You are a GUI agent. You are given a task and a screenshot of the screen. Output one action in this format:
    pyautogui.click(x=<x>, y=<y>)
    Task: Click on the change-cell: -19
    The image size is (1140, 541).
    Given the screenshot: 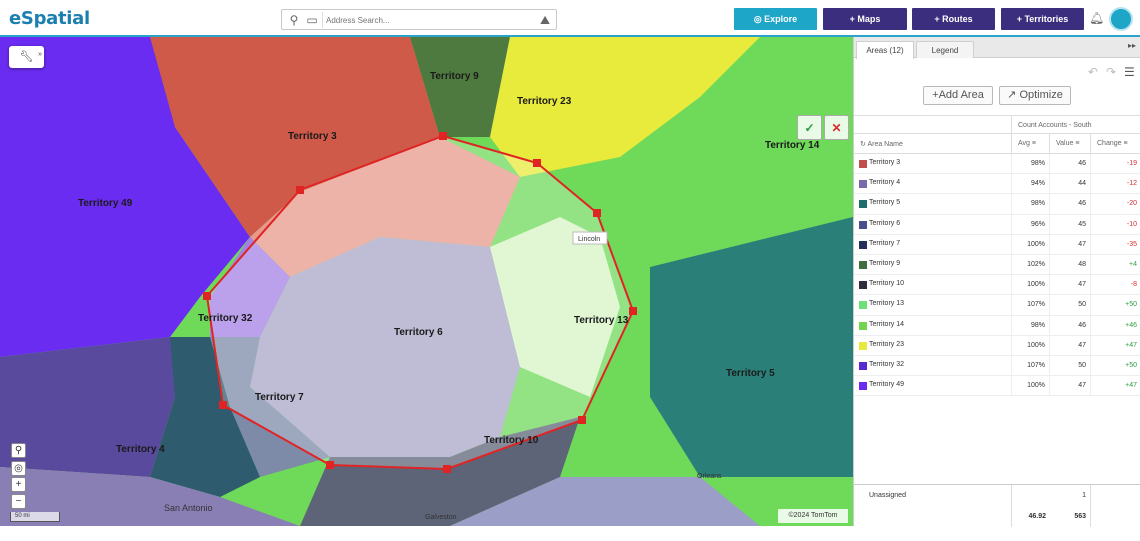 What is the action you would take?
    pyautogui.click(x=1115, y=164)
    